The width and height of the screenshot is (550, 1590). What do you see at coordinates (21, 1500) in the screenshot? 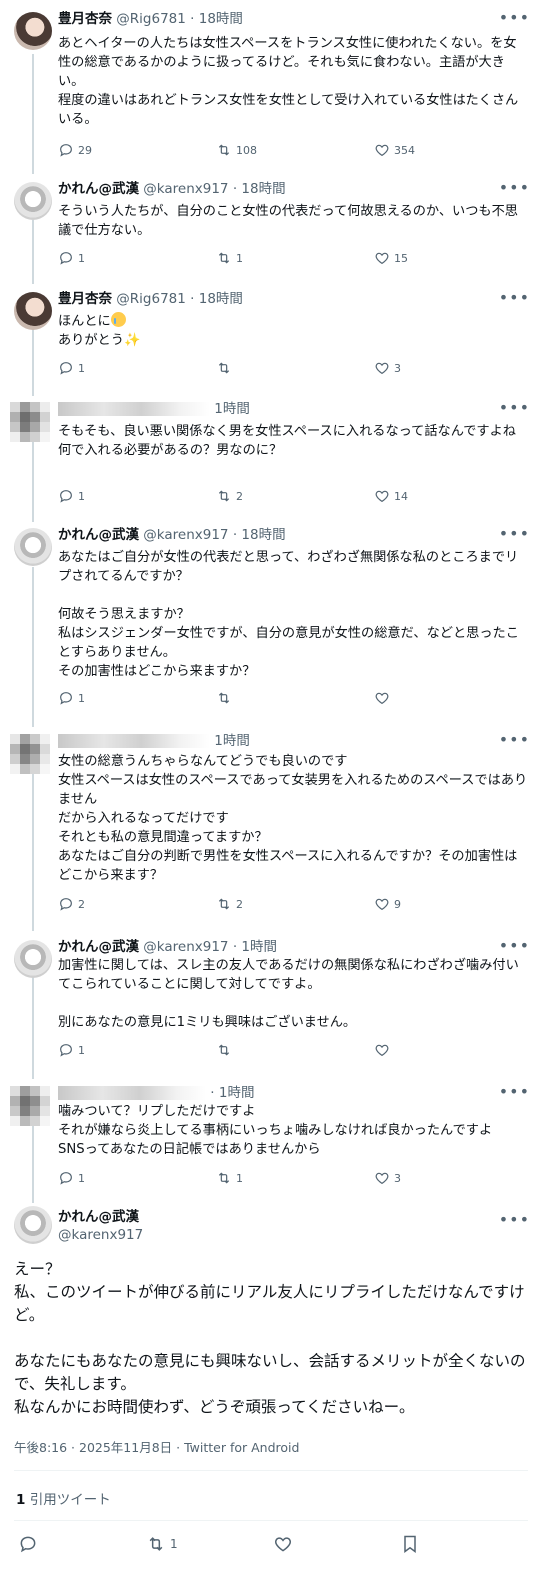
I see `quote-count: 1` at bounding box center [21, 1500].